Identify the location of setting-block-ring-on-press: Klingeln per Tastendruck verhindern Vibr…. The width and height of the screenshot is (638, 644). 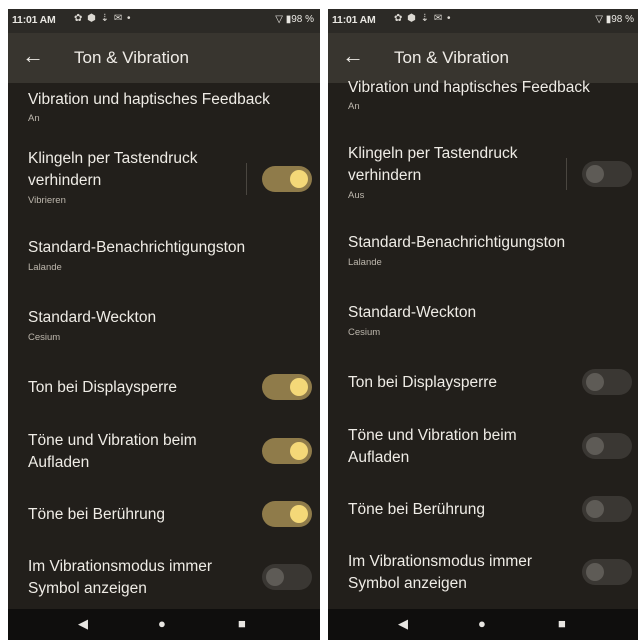
(164, 178).